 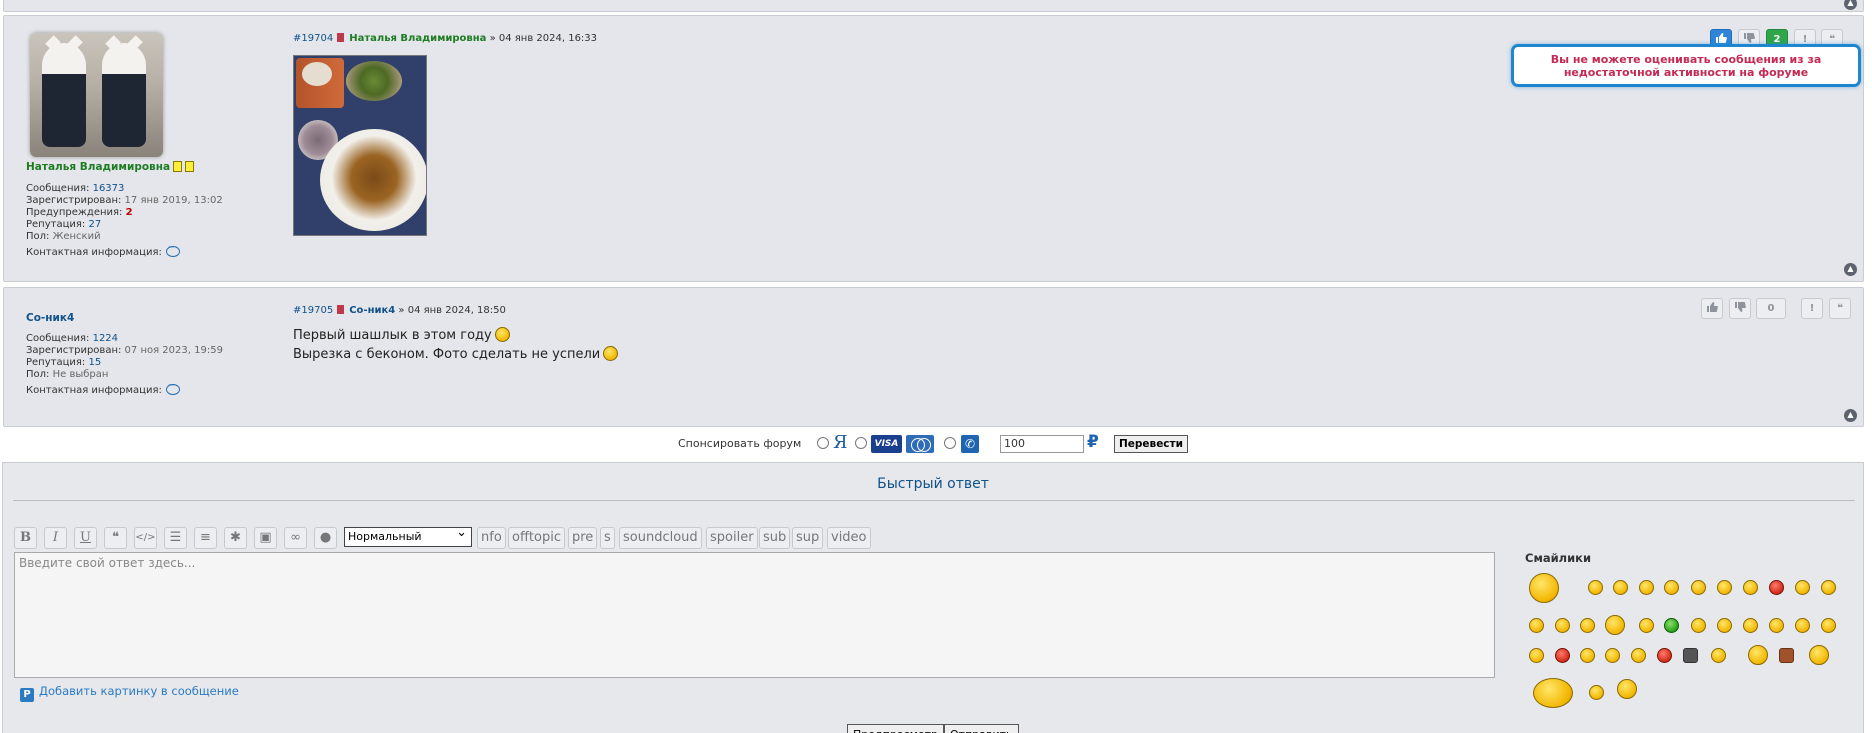 What do you see at coordinates (55, 538) in the screenshot?
I see `italic-button: I` at bounding box center [55, 538].